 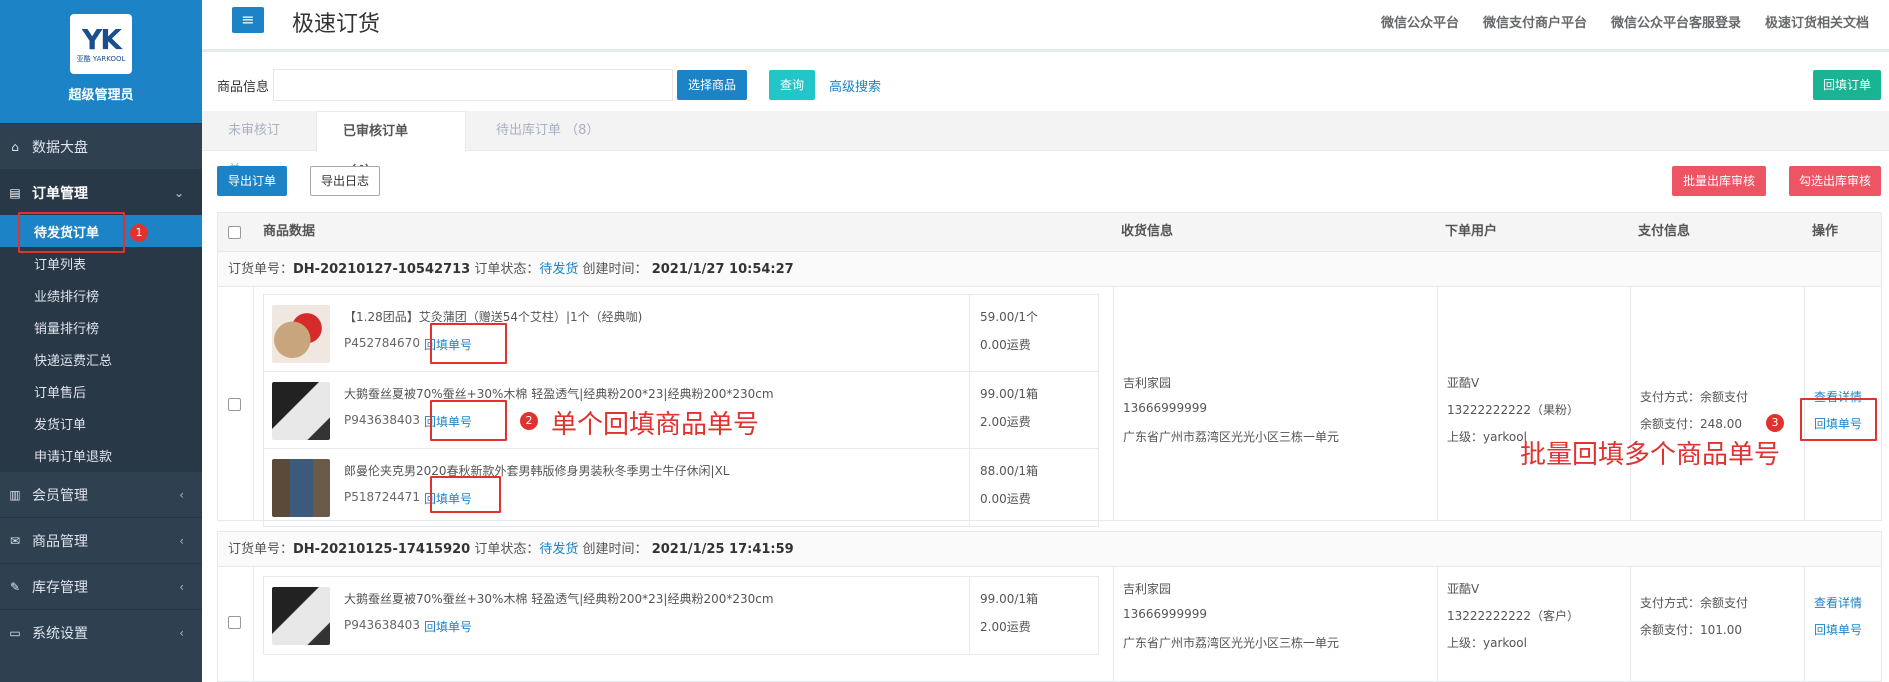 I want to click on product-price: 99.00/1箱, so click(x=1009, y=599).